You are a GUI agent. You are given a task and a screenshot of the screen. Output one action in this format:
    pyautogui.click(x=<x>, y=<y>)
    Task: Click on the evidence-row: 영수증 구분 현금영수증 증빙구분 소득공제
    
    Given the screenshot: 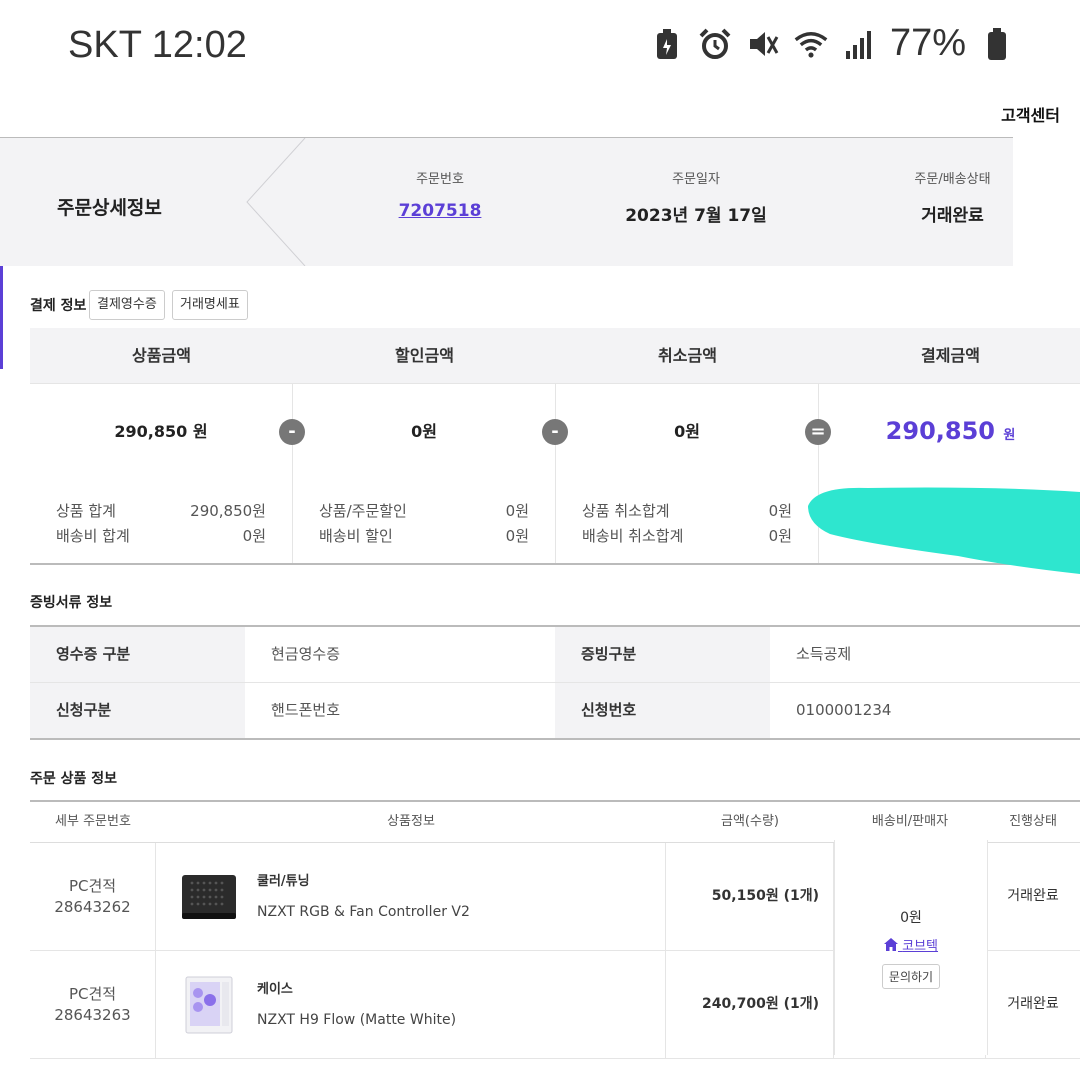 What is the action you would take?
    pyautogui.click(x=555, y=654)
    